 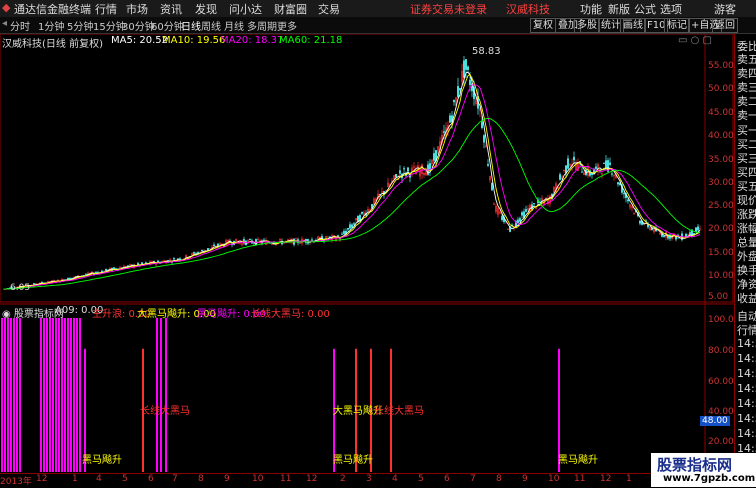 What do you see at coordinates (138, 25) in the screenshot?
I see `period-30min: 30分钟` at bounding box center [138, 25].